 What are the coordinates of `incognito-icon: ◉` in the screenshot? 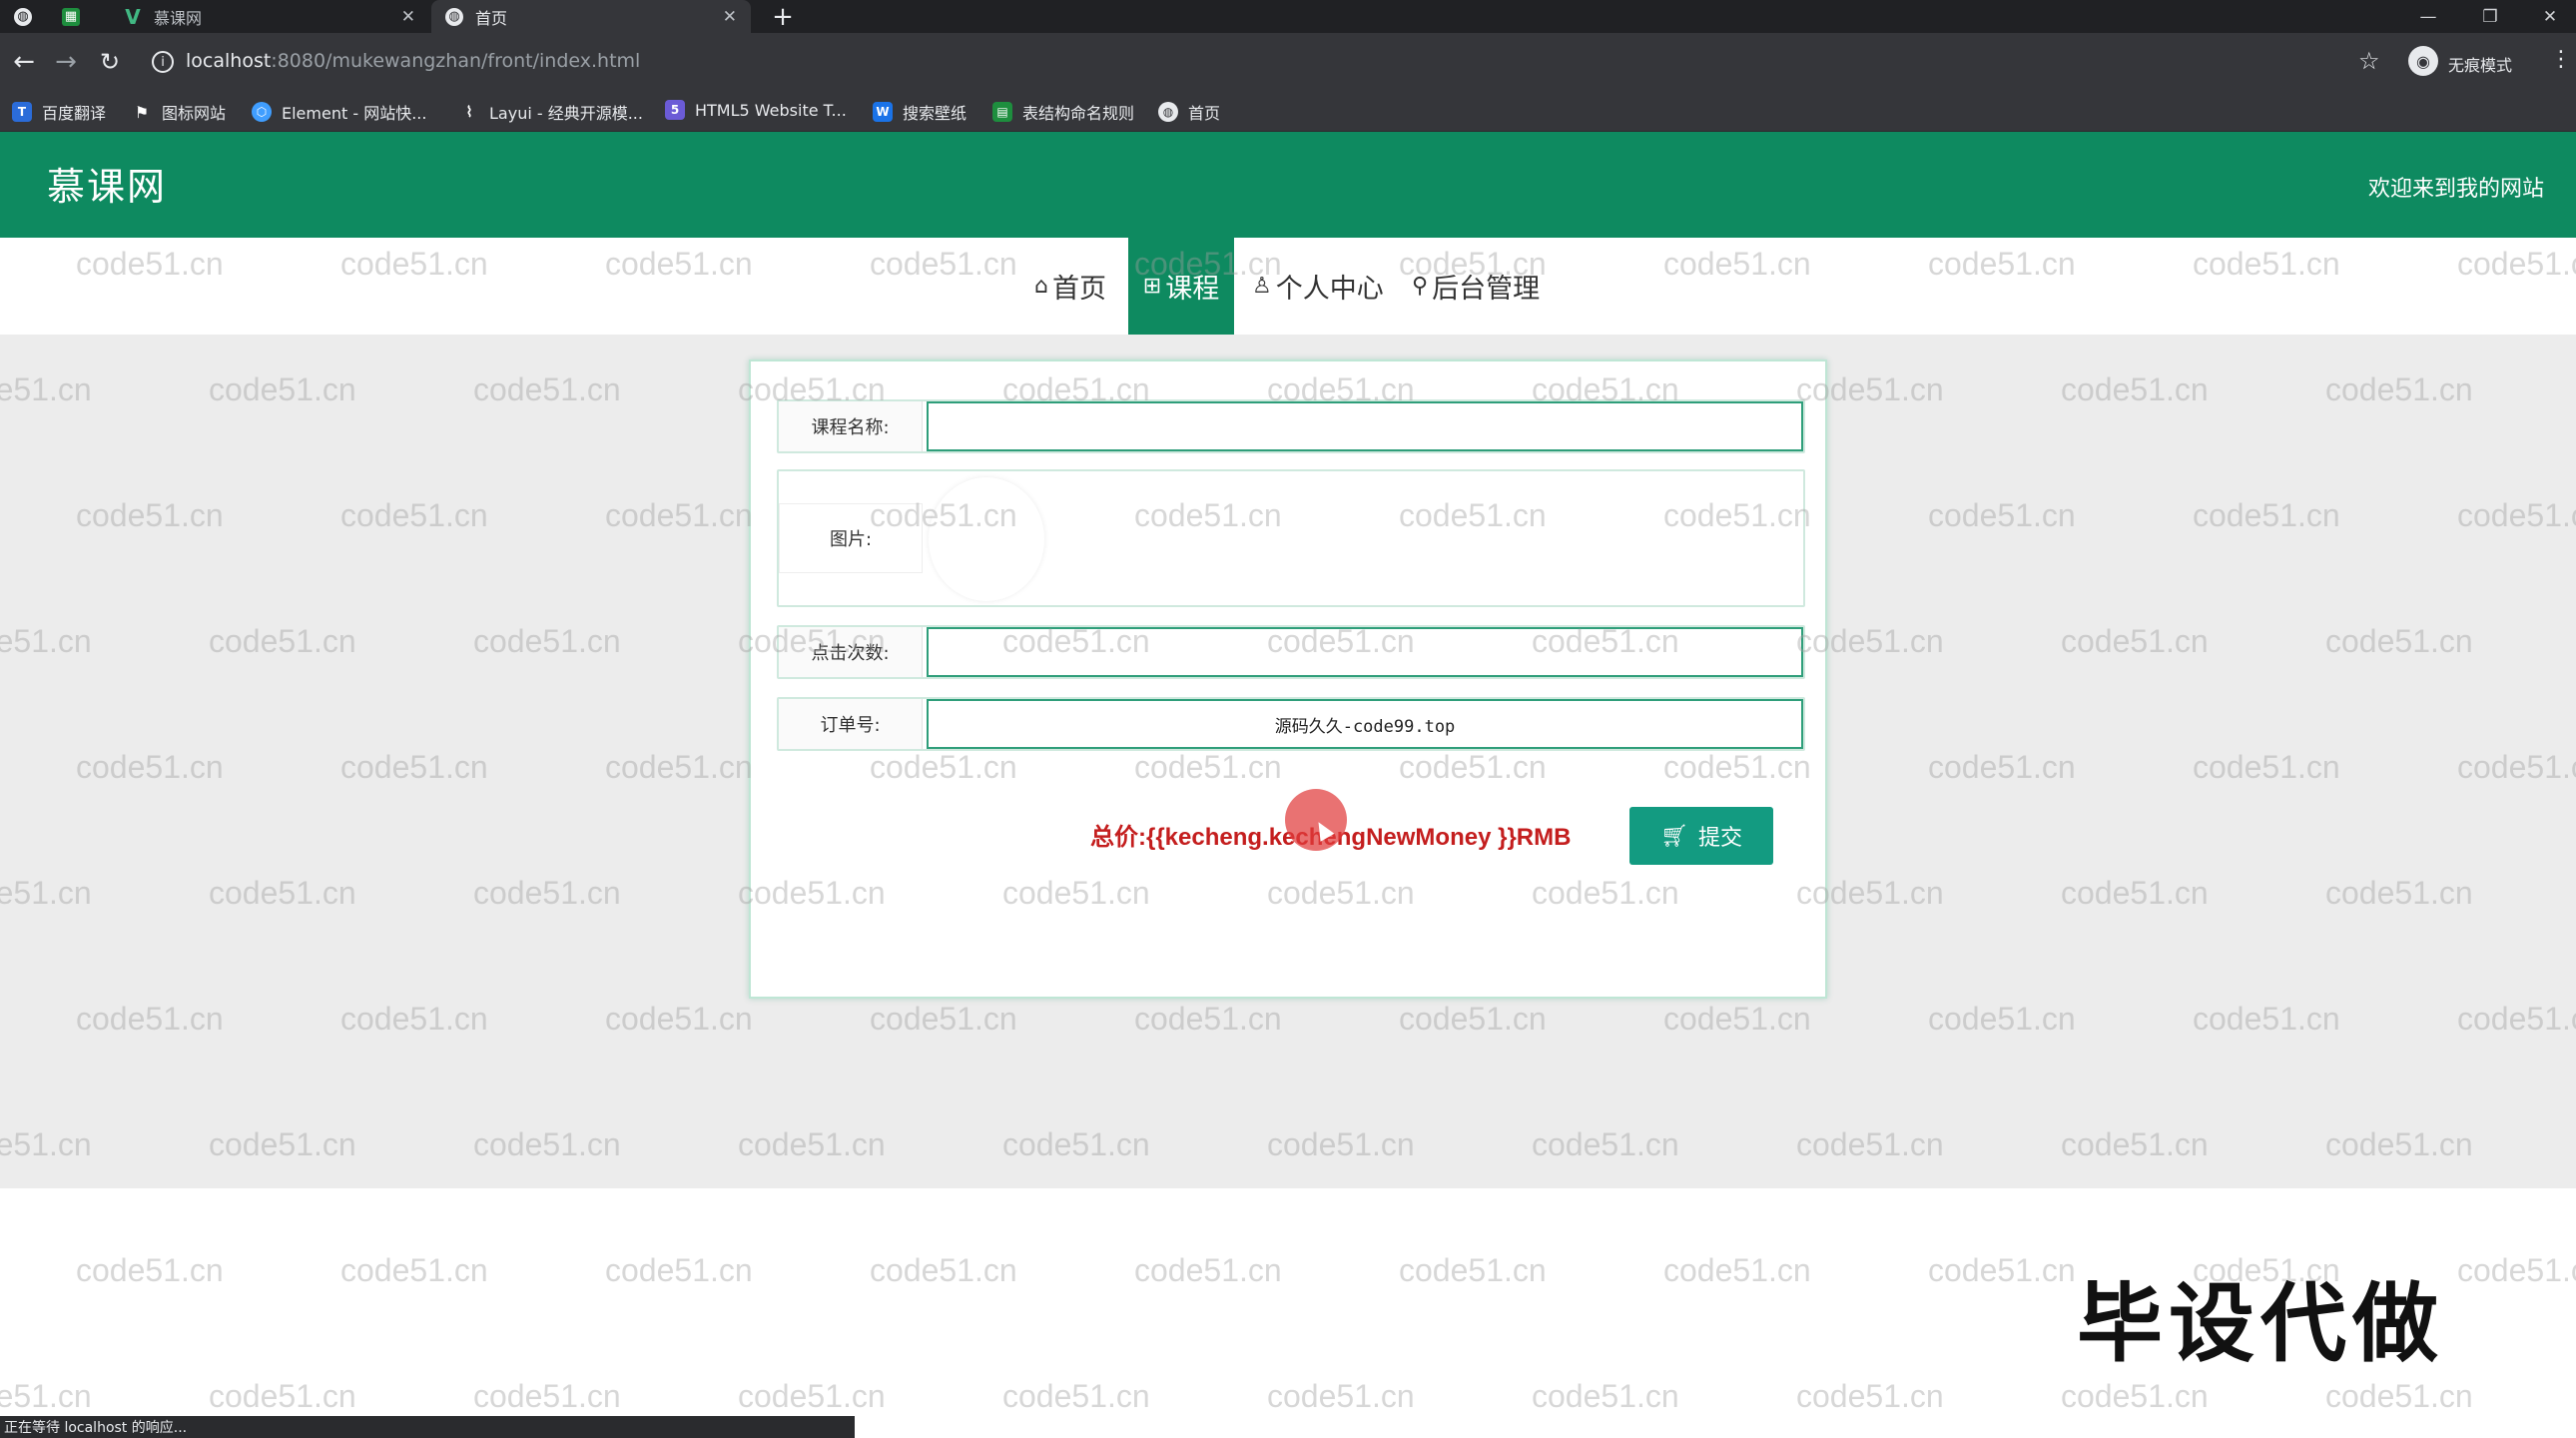 It's located at (2423, 61).